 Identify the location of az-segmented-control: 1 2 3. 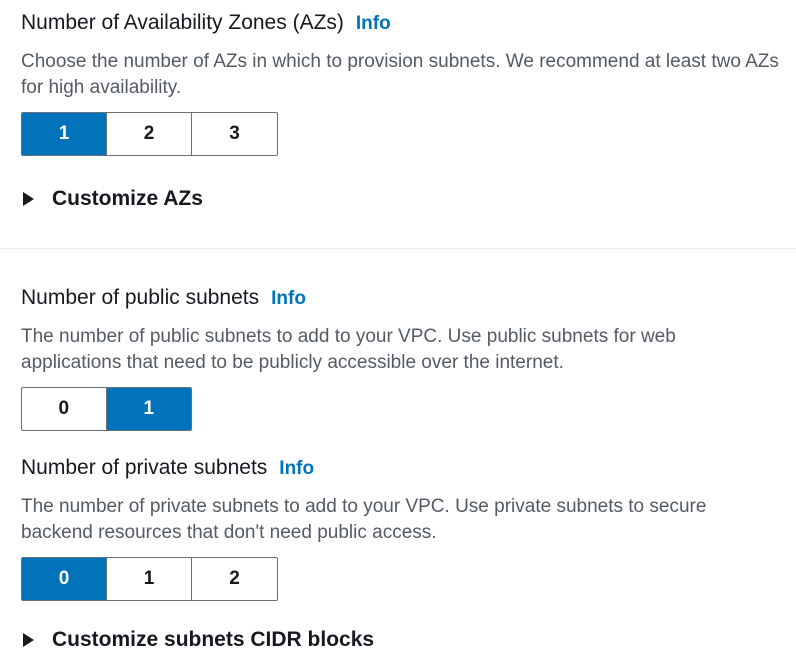
(149, 134).